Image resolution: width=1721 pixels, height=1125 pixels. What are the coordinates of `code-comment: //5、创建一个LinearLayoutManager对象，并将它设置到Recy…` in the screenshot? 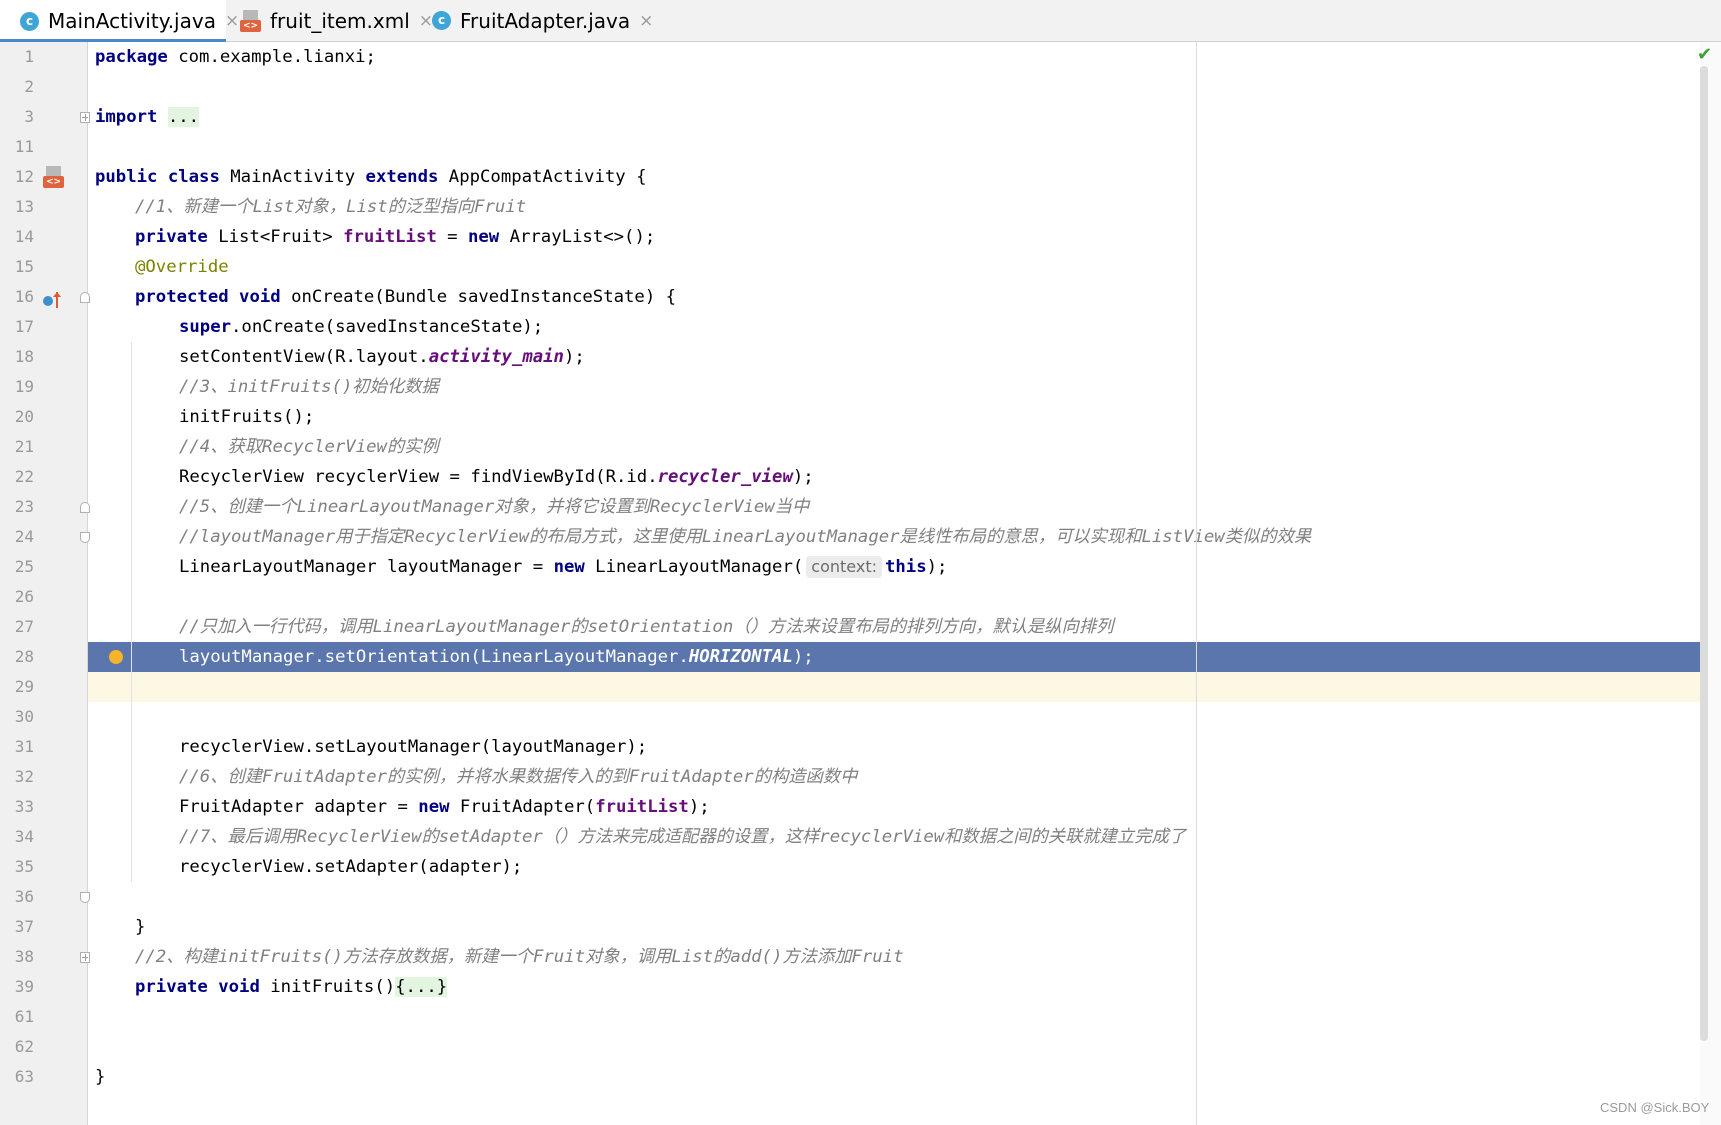 It's located at (494, 507).